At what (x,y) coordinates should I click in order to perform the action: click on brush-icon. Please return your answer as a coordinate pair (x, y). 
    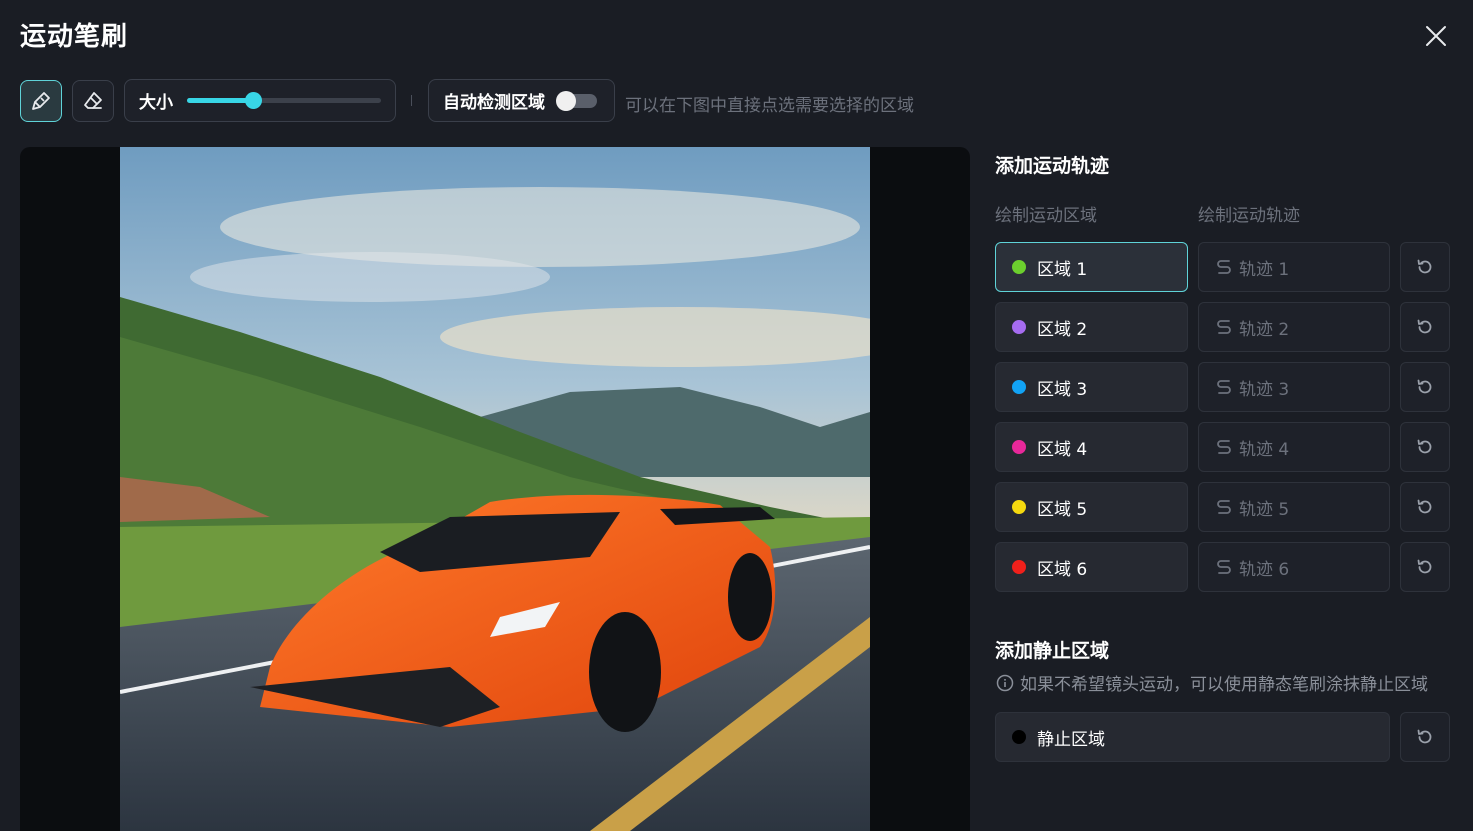
    Looking at the image, I should click on (41, 101).